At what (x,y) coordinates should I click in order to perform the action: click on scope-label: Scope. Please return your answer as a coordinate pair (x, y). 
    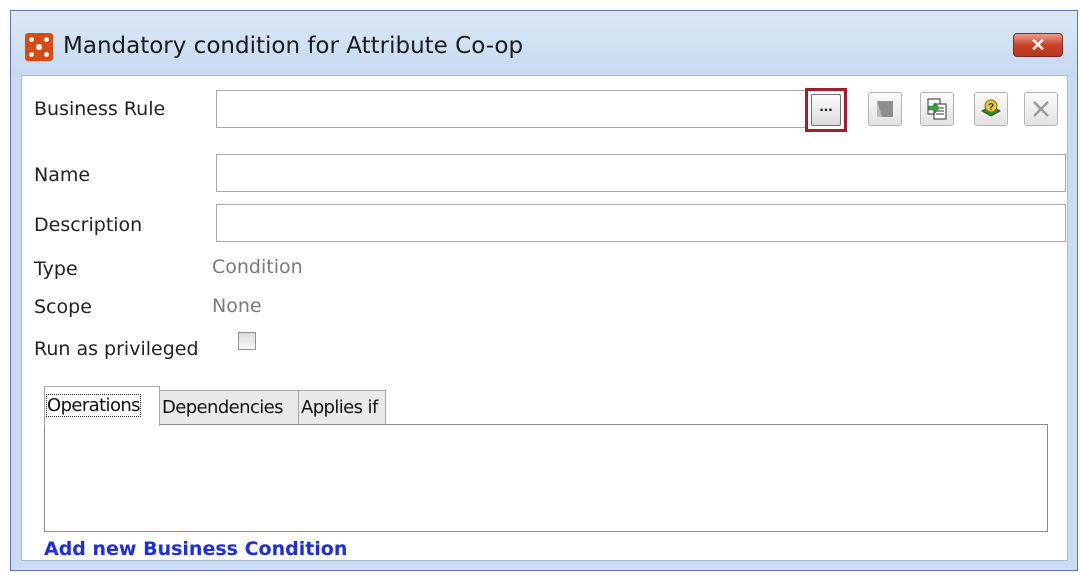
    Looking at the image, I should click on (63, 307).